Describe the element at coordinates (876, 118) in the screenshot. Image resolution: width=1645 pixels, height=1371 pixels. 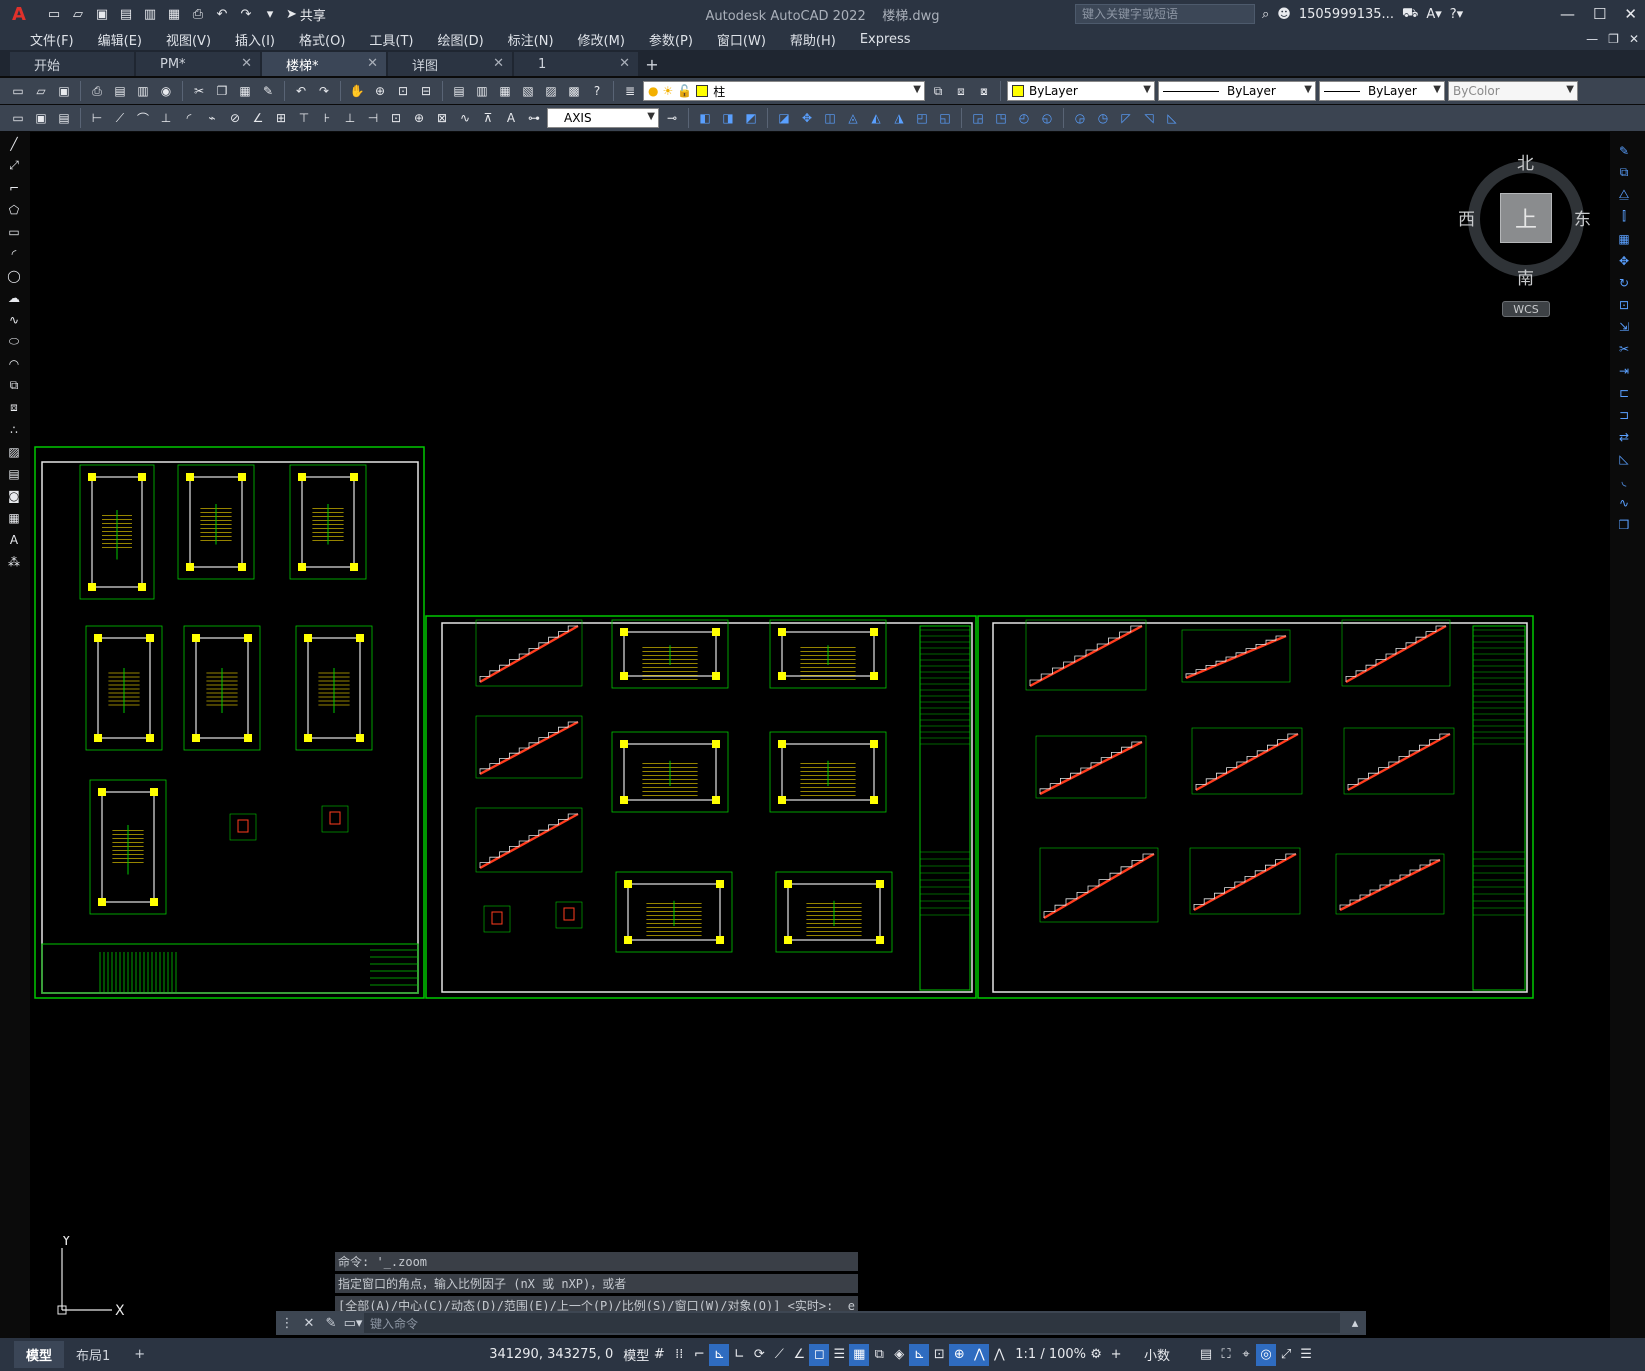
I see `light-icon: ◭` at that location.